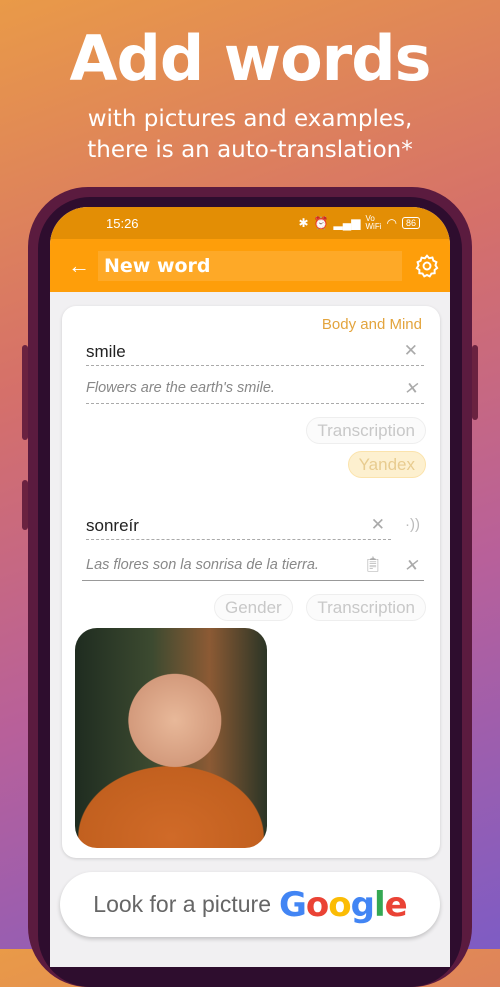 The width and height of the screenshot is (500, 987). What do you see at coordinates (180, 388) in the screenshot?
I see `example-value: Flowers are the earth's smile.` at bounding box center [180, 388].